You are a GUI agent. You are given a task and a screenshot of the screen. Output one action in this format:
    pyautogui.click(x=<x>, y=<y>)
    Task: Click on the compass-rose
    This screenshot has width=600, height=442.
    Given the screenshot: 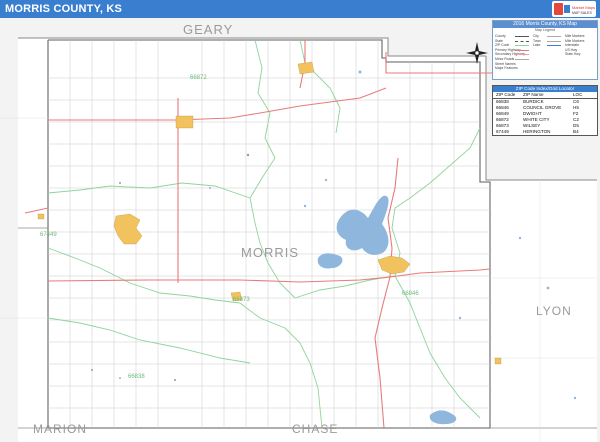 What is the action you would take?
    pyautogui.click(x=477, y=53)
    